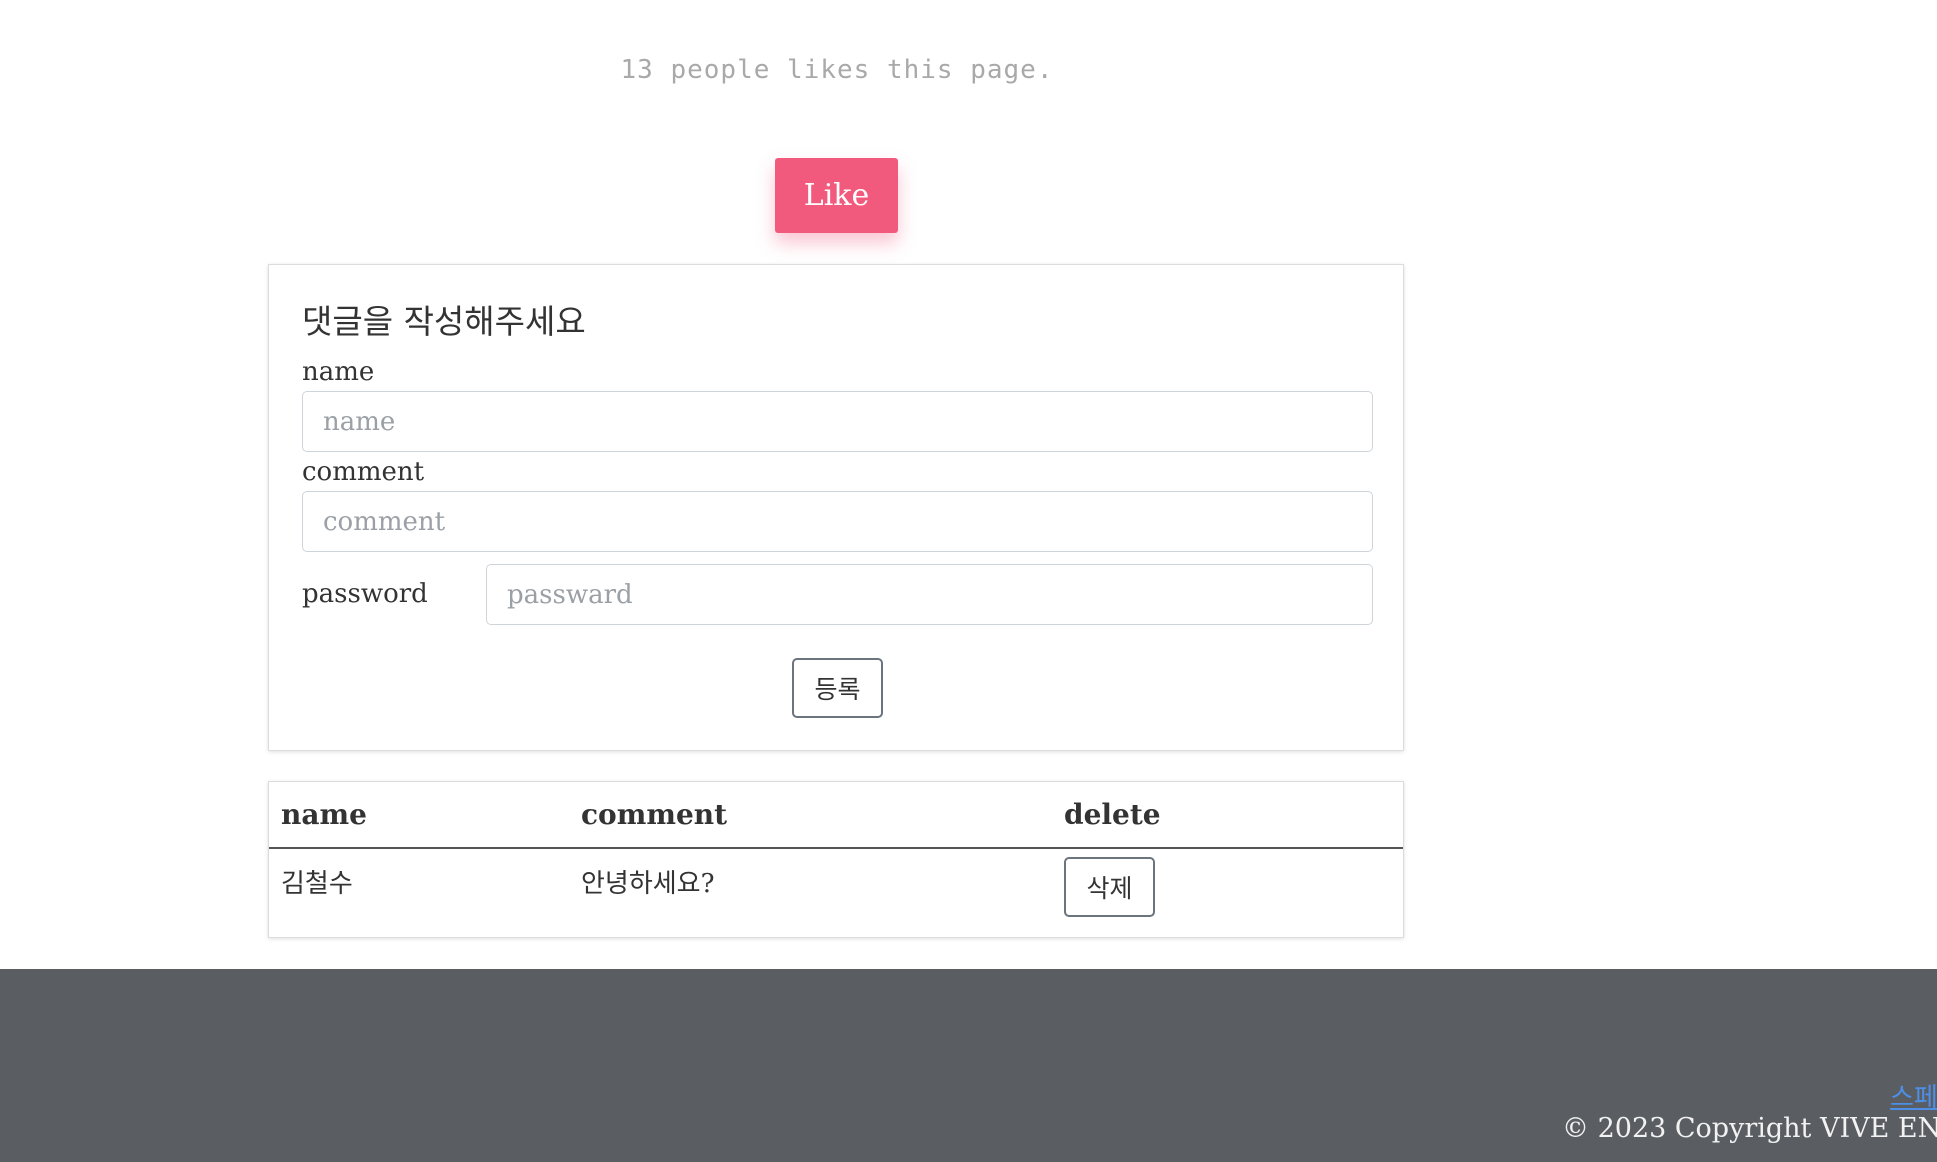  What do you see at coordinates (929, 594) in the screenshot?
I see `password-input` at bounding box center [929, 594].